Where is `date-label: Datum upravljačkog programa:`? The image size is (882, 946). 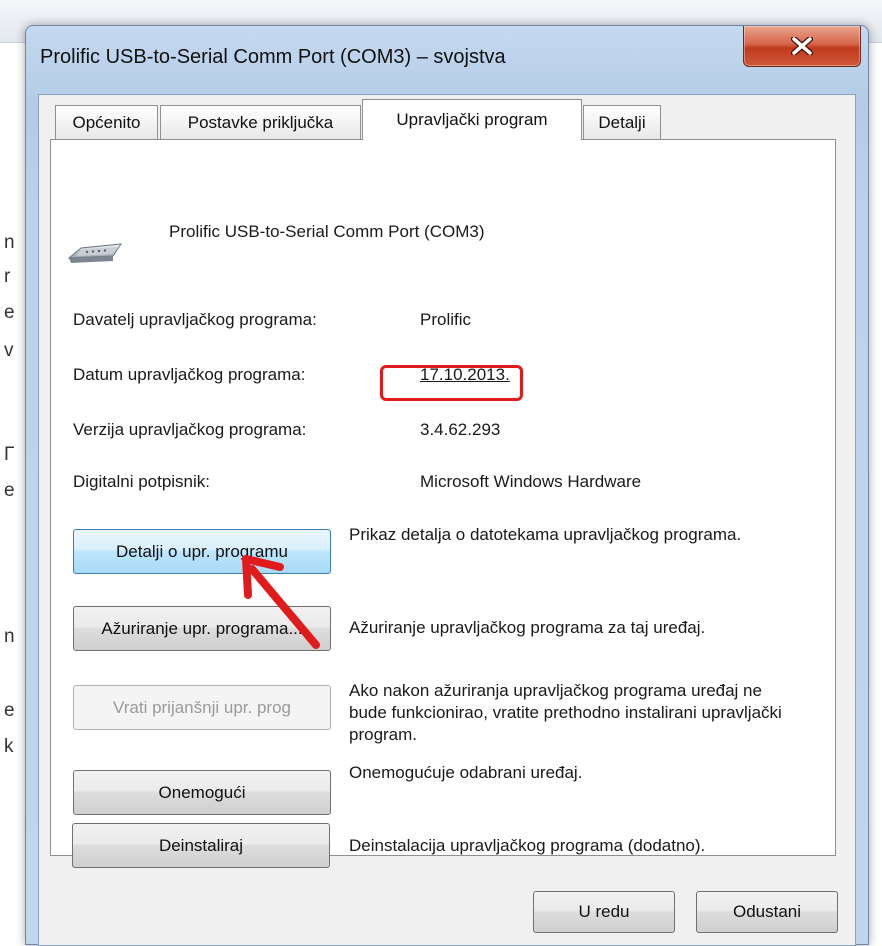
date-label: Datum upravljačkog programa: is located at coordinates (189, 374).